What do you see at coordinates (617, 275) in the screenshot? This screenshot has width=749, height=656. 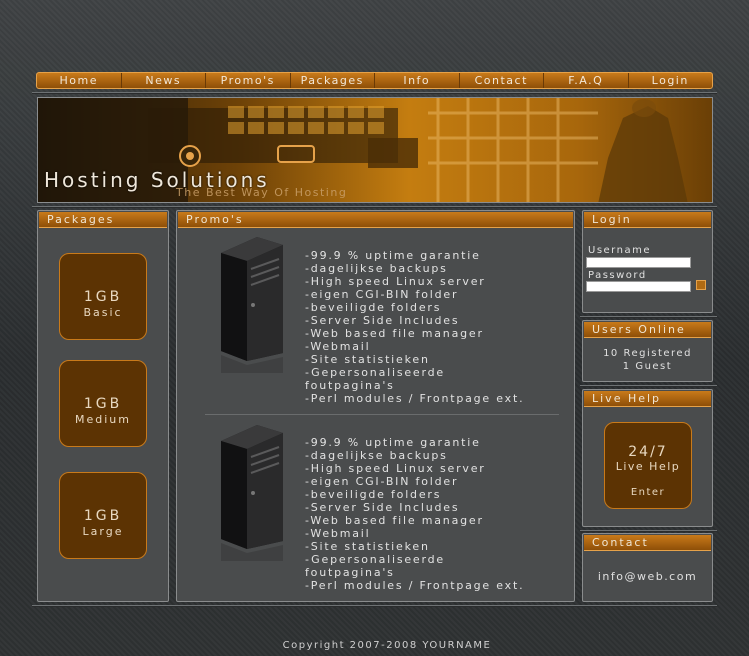 I see `password-label: Password` at bounding box center [617, 275].